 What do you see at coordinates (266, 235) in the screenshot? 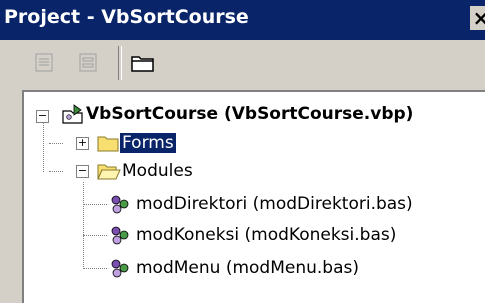
I see `tree-module-modkoneksi: modKoneksi (modKoneksi.bas)` at bounding box center [266, 235].